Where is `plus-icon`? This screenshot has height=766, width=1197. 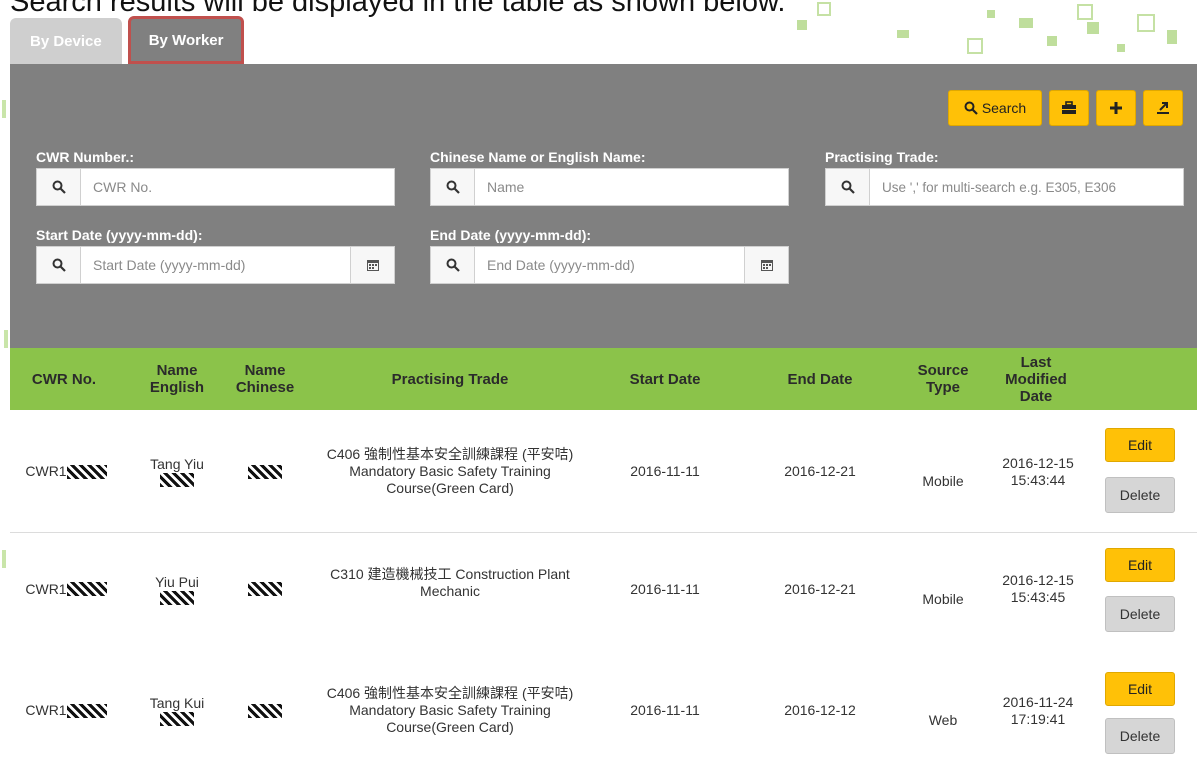 plus-icon is located at coordinates (1116, 108).